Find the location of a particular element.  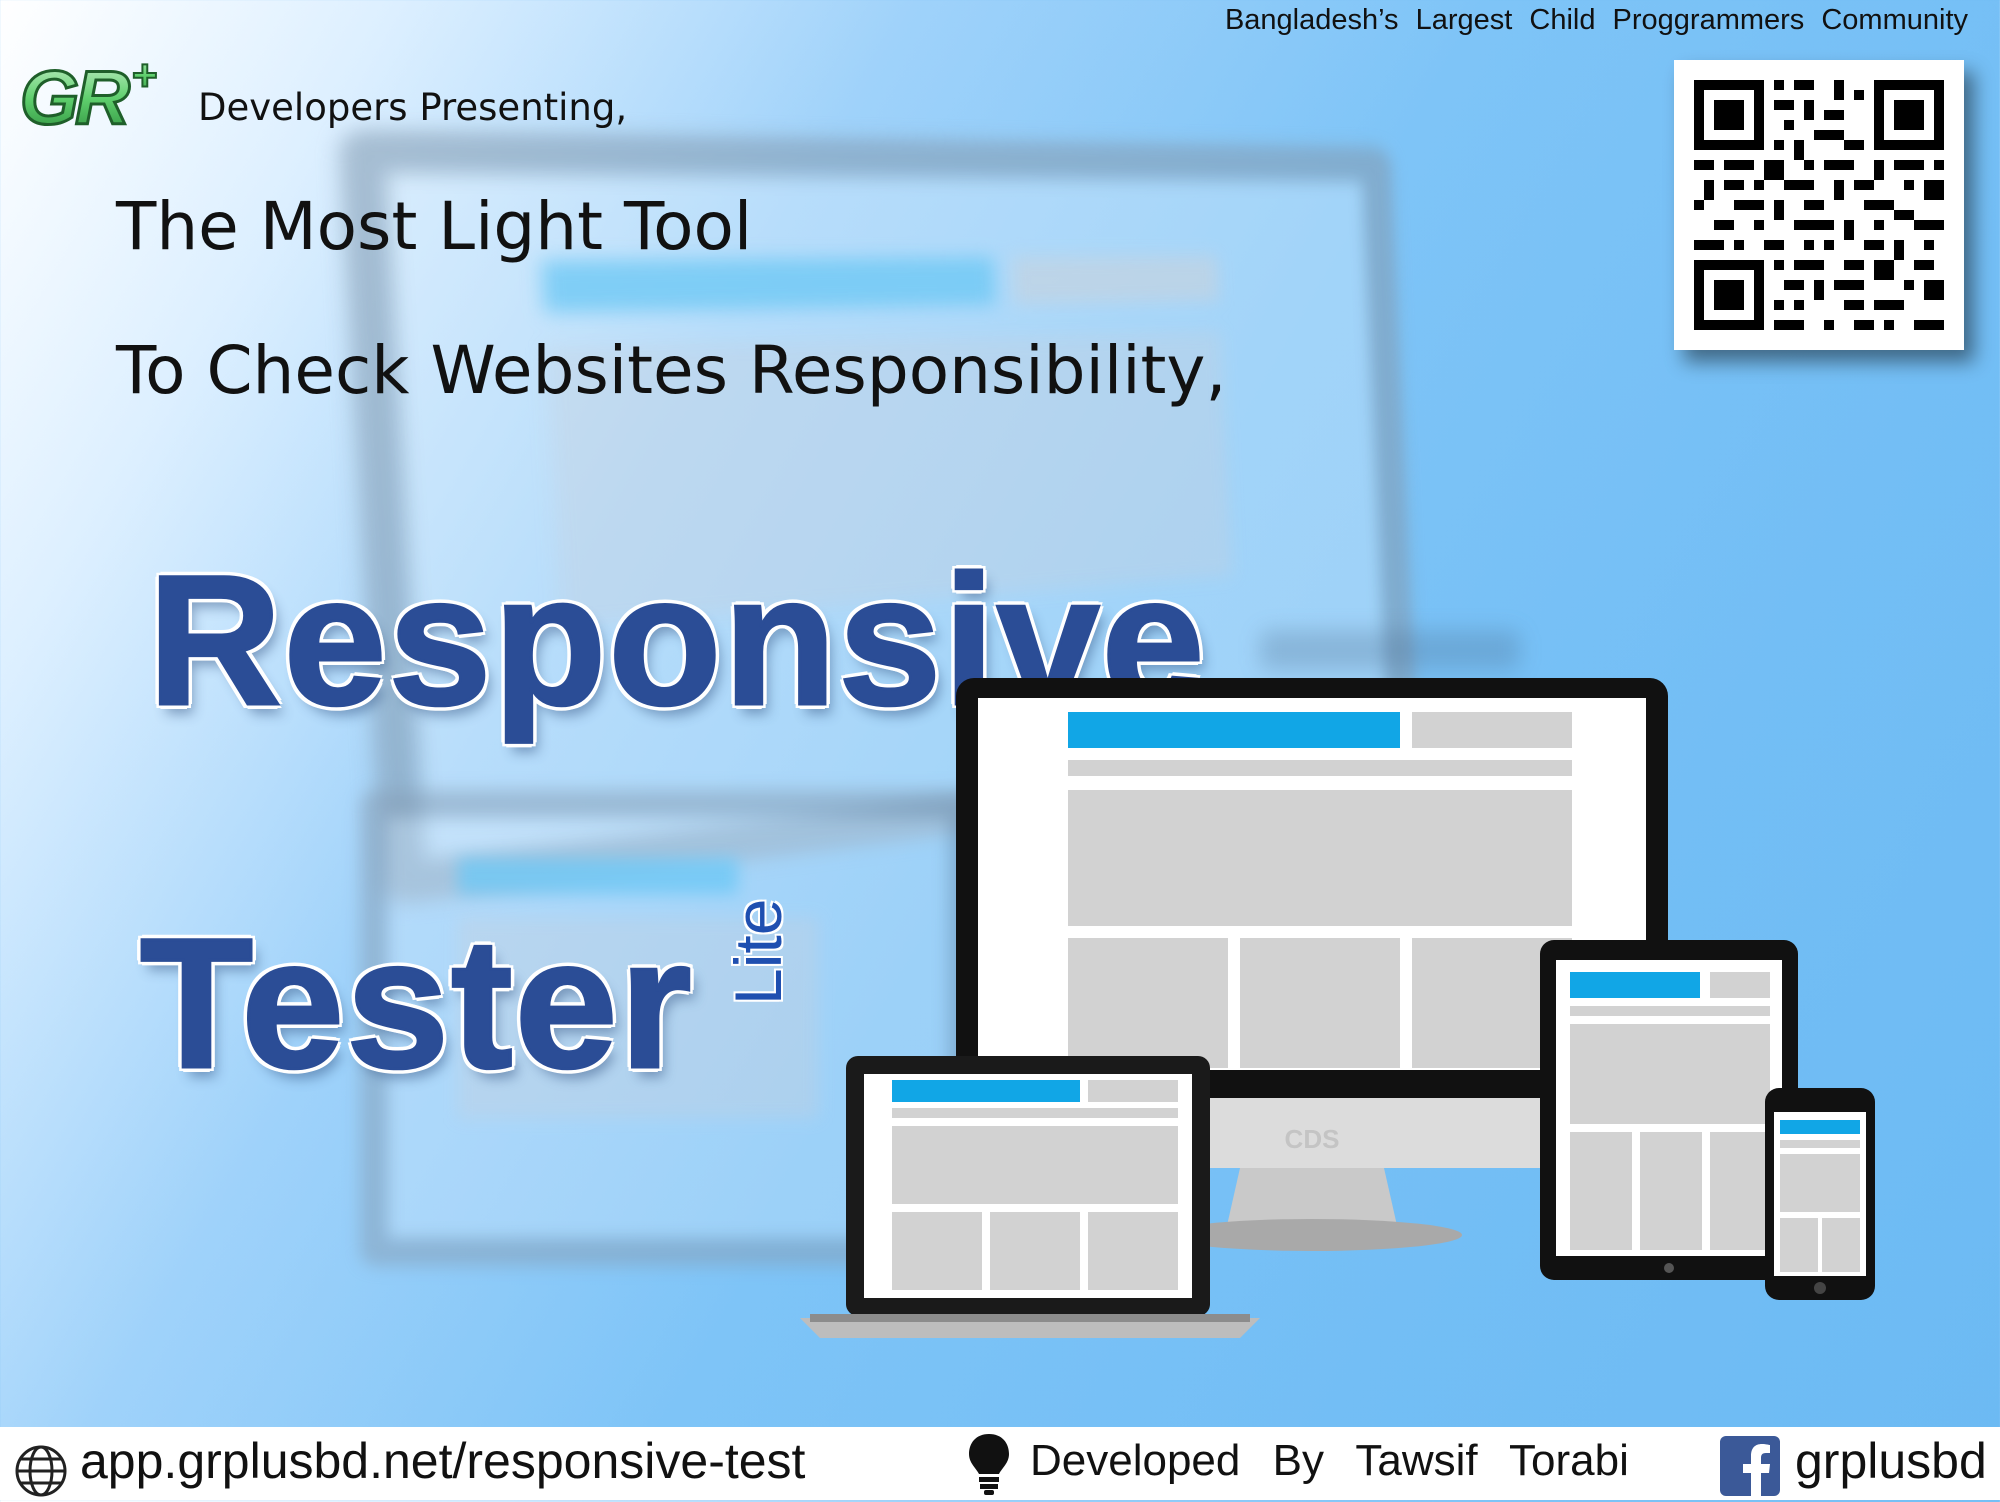

headline-line-1: The Most Light Tool is located at coordinates (434, 226).